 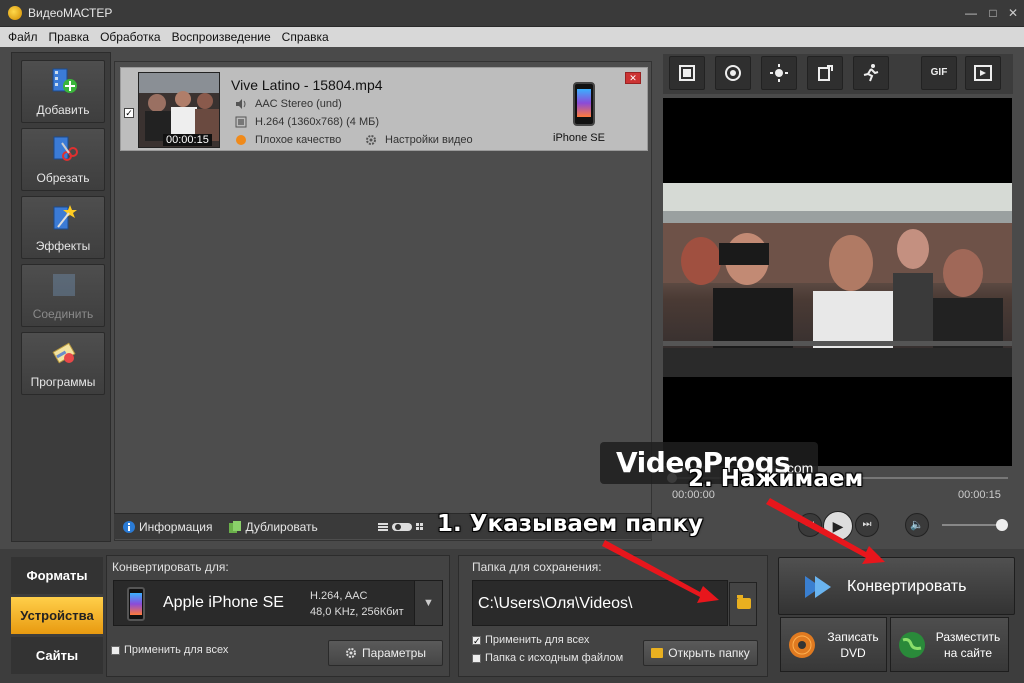 I want to click on target-device-label: iPhone SE, so click(x=579, y=138).